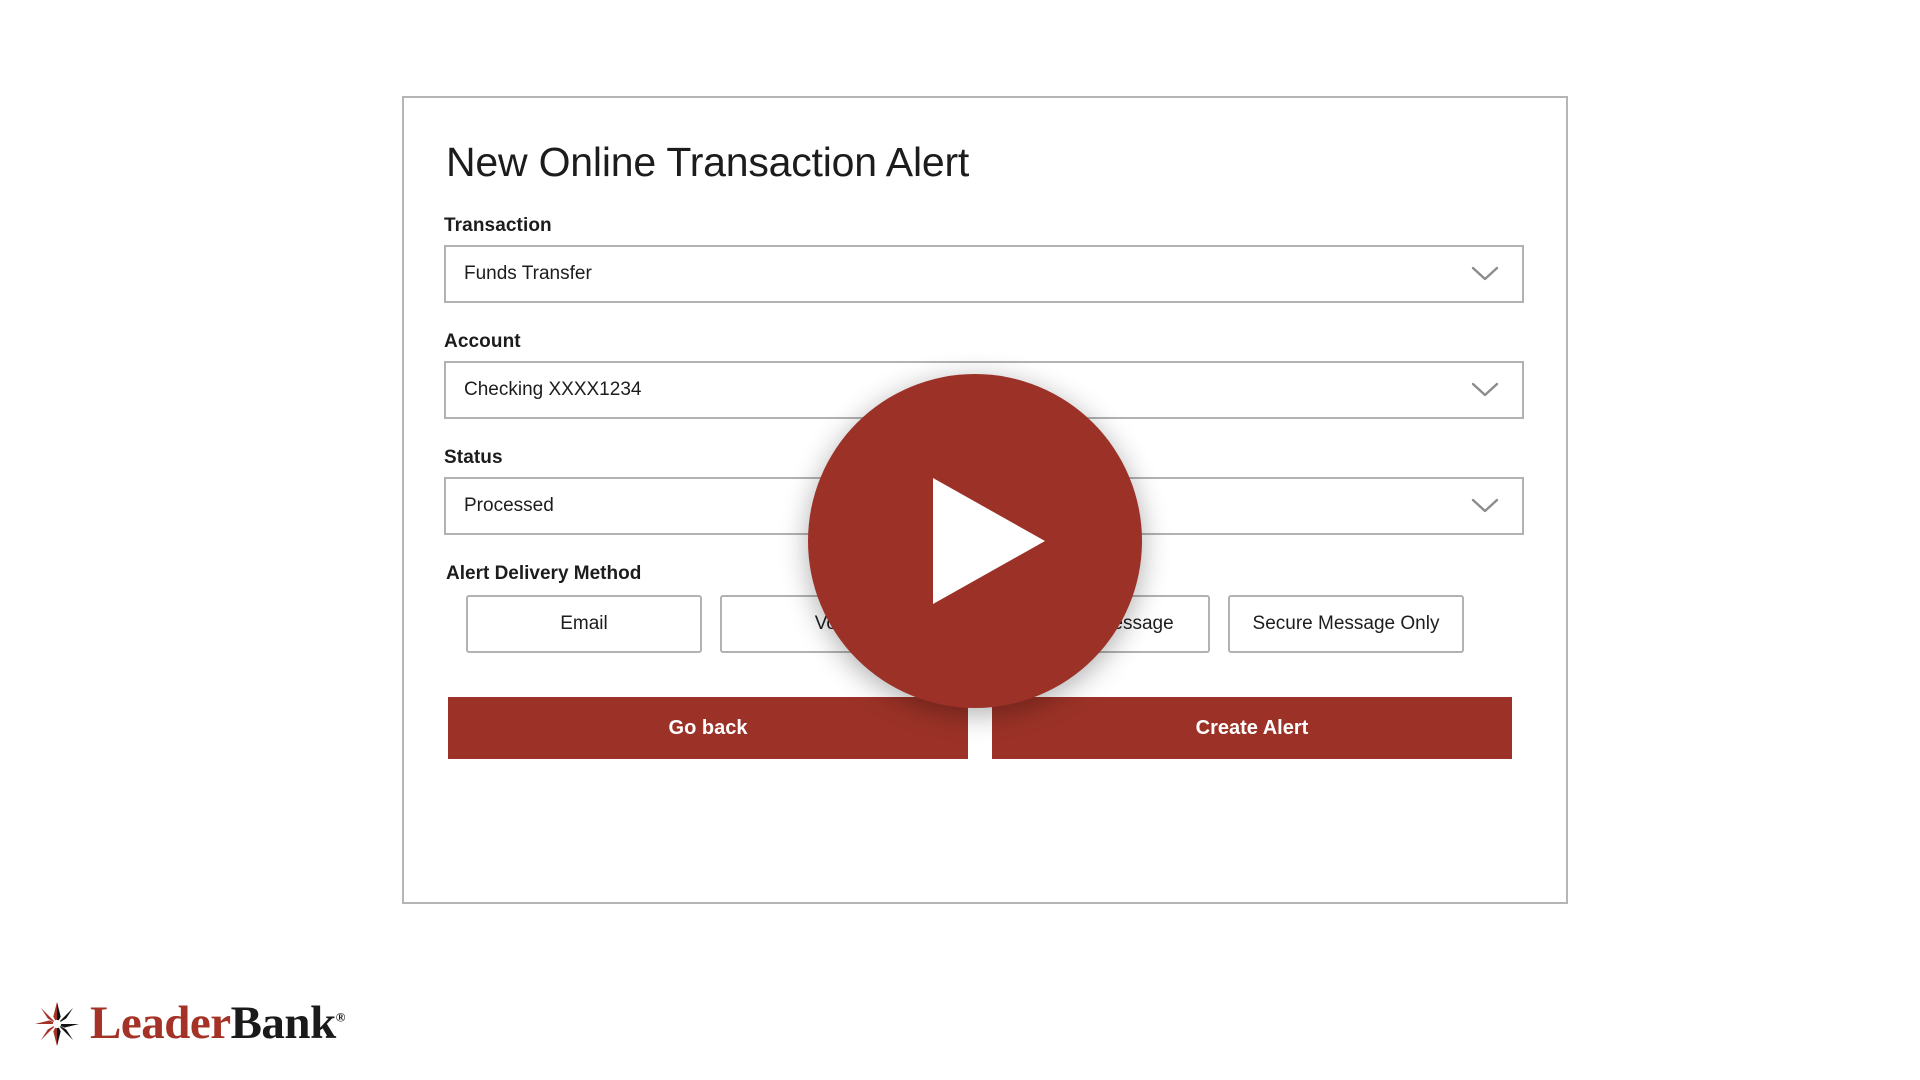 This screenshot has width=1920, height=1080. What do you see at coordinates (553, 390) in the screenshot?
I see `account-select-value: Checking XXXX1234` at bounding box center [553, 390].